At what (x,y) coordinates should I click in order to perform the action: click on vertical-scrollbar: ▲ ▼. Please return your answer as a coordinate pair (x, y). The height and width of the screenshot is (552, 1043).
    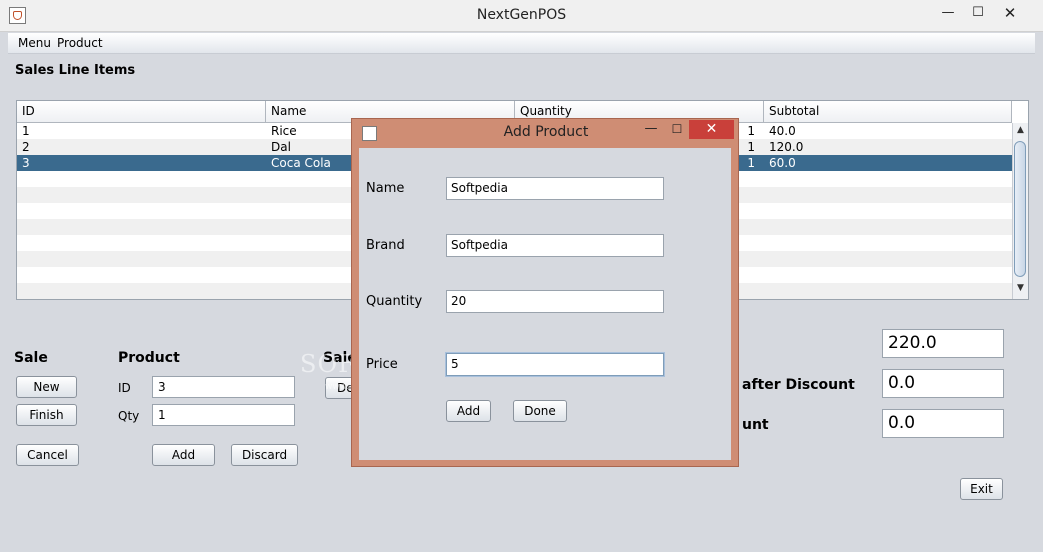
    Looking at the image, I should click on (1020, 211).